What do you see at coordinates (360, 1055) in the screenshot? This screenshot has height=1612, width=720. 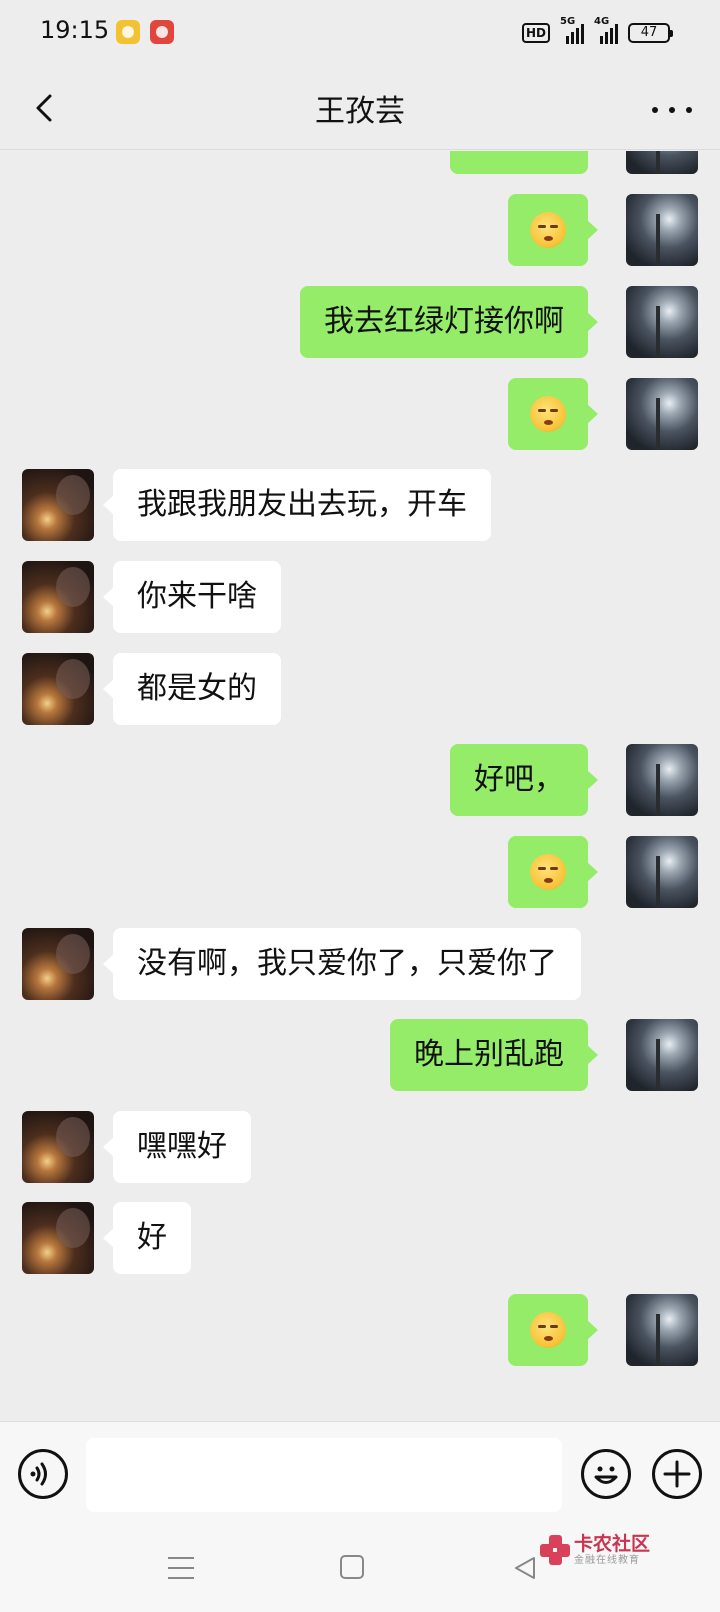 I see `message-row: 晚上别乱跑` at bounding box center [360, 1055].